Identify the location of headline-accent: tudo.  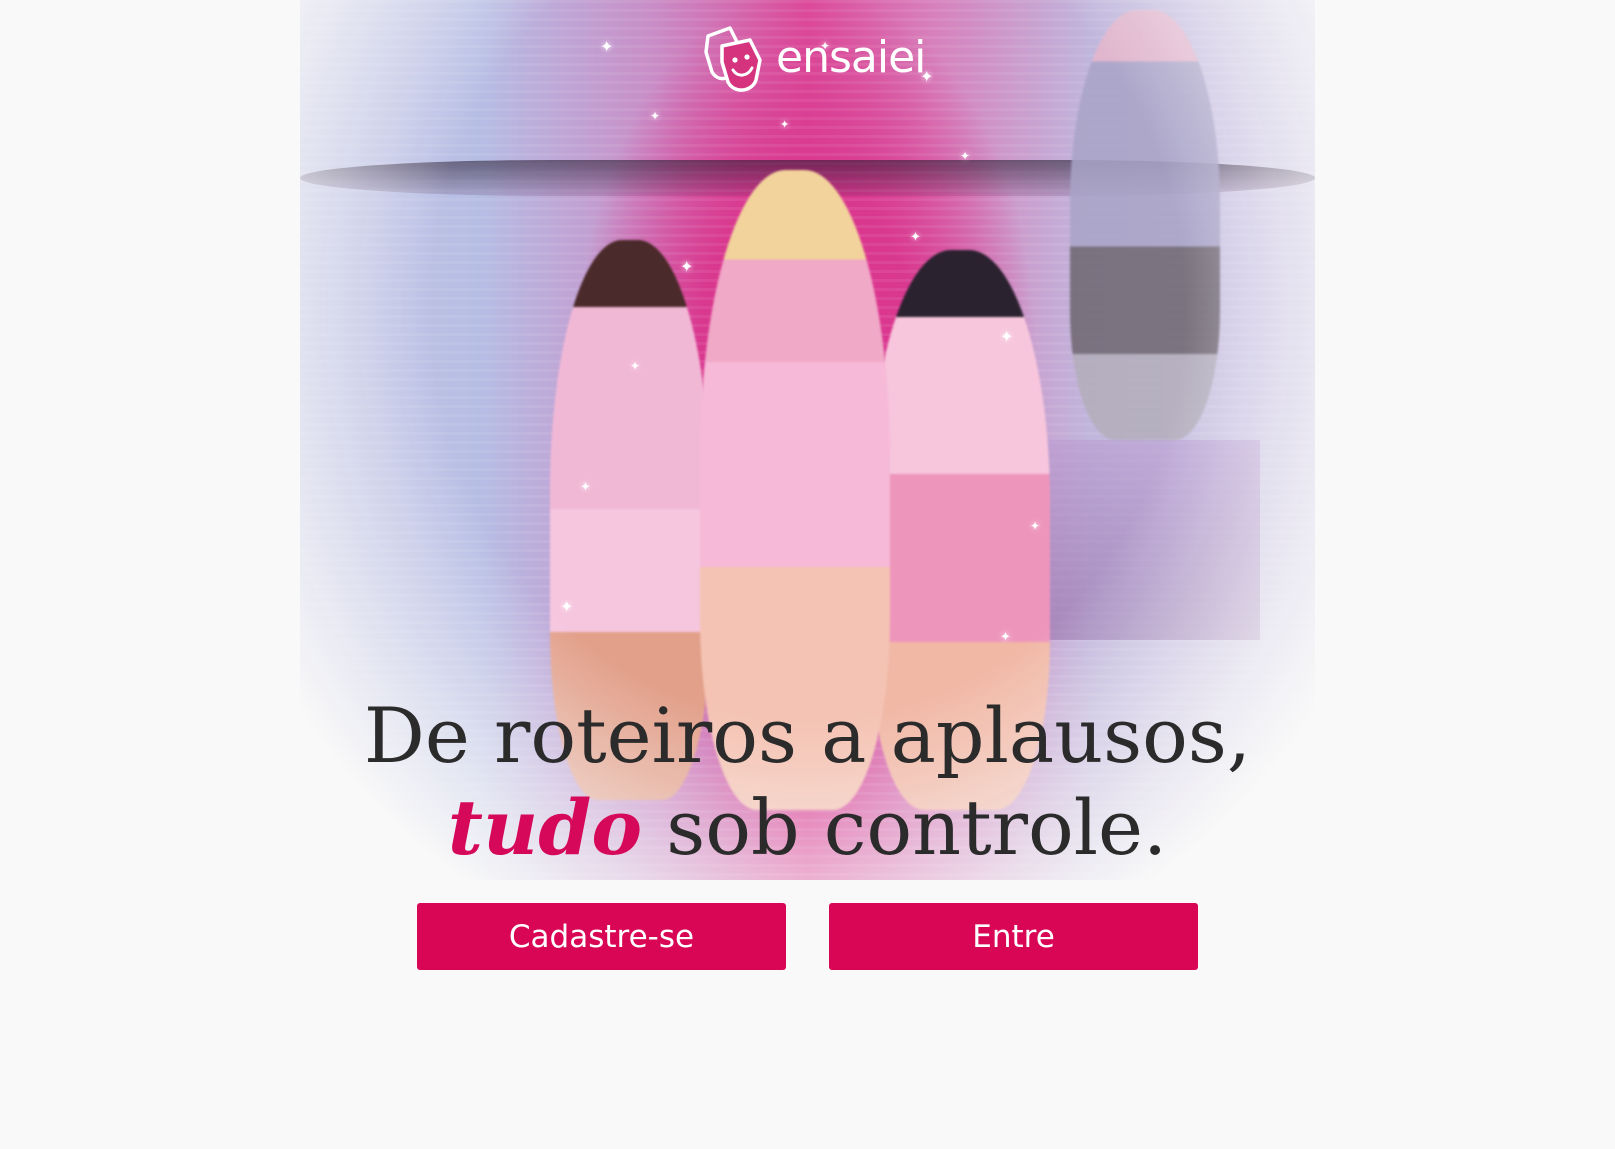
(545, 827).